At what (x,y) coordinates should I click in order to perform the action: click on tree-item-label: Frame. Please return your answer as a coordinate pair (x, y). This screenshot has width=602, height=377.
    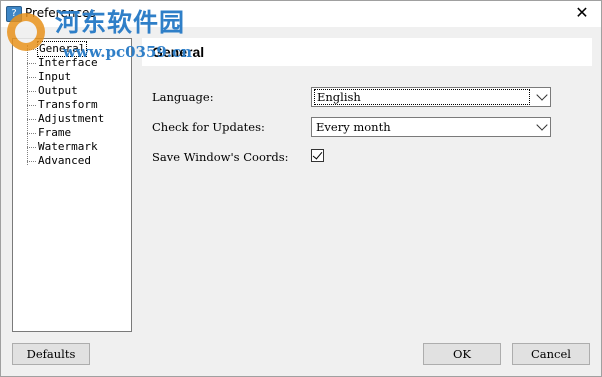
    Looking at the image, I should click on (55, 132).